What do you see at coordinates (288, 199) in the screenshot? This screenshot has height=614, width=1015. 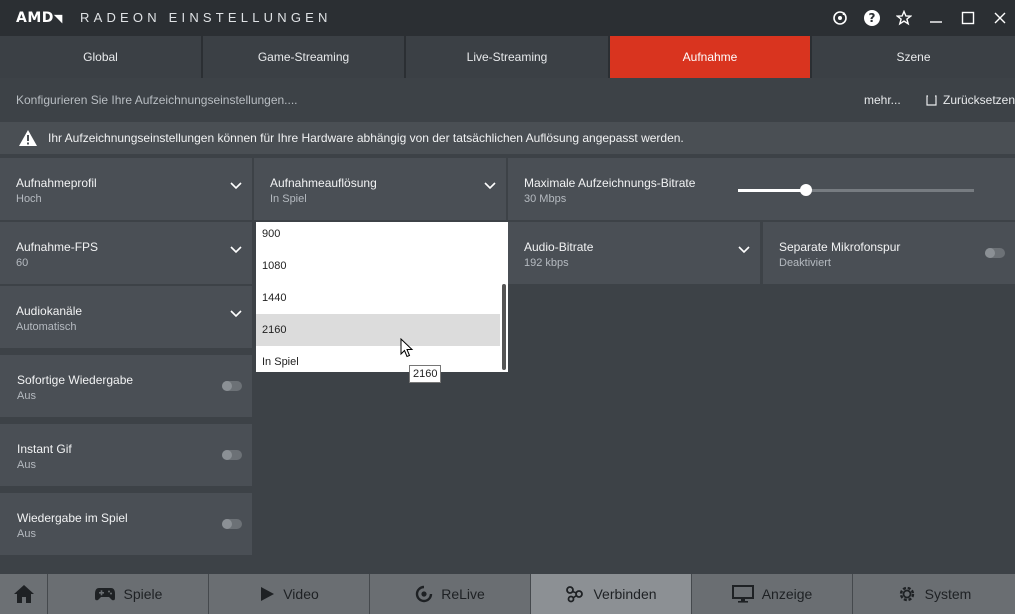 I see `resolution-value: In Spiel` at bounding box center [288, 199].